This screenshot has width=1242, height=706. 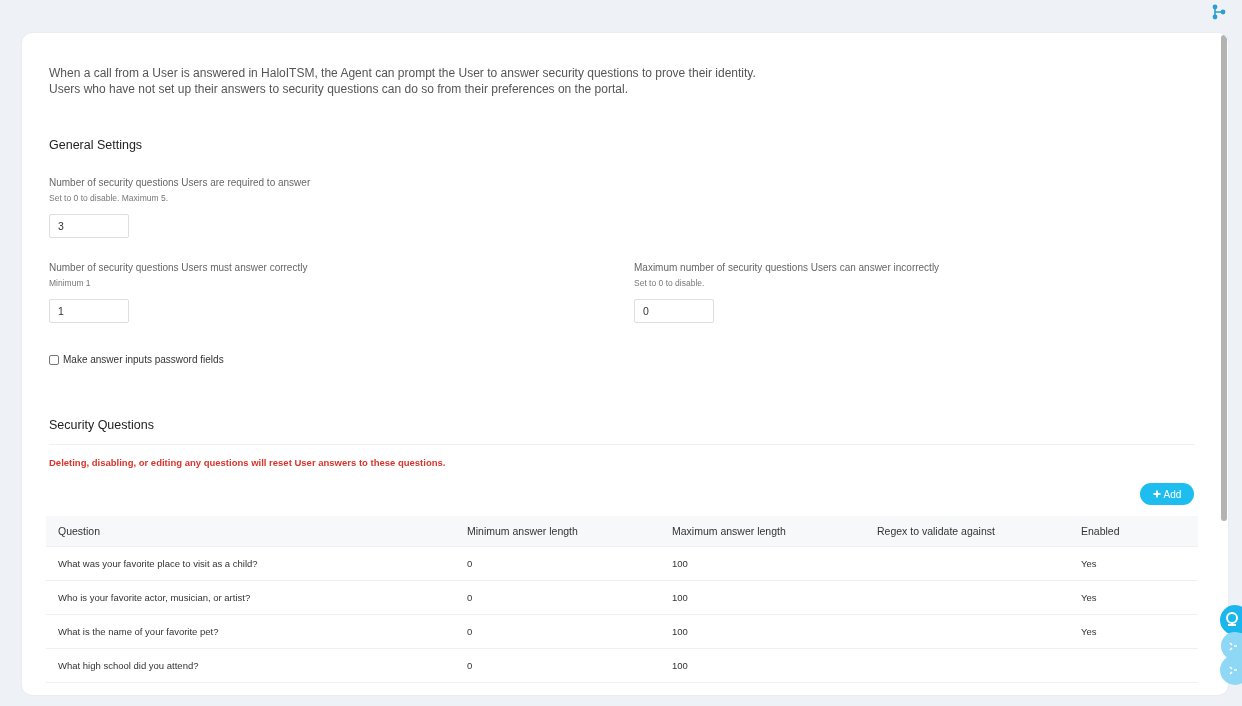 I want to click on number-input: 1, so click(x=89, y=311).